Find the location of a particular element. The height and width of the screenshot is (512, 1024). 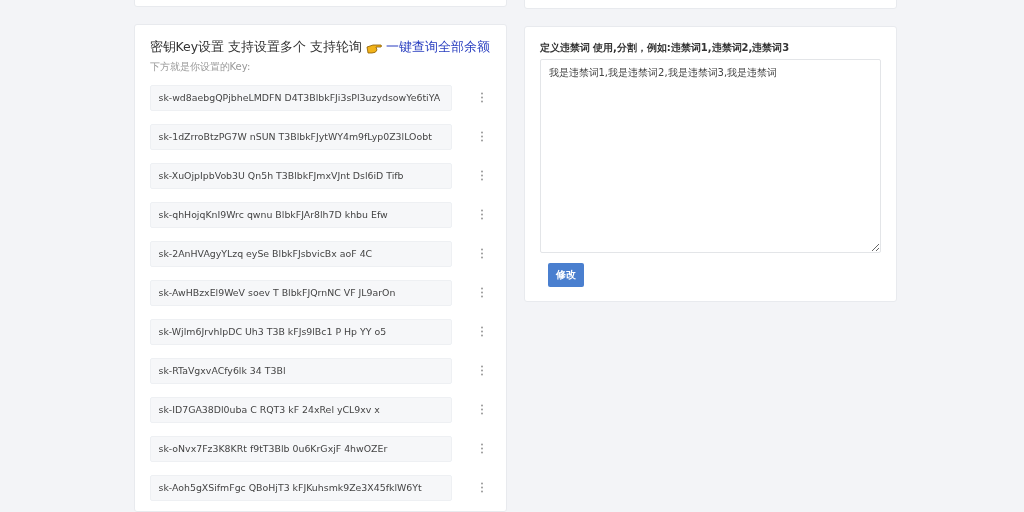

banned-words-field: 我是违禁词1,我是违禁词2,我是违禁词3,我是违禁词 is located at coordinates (710, 156).